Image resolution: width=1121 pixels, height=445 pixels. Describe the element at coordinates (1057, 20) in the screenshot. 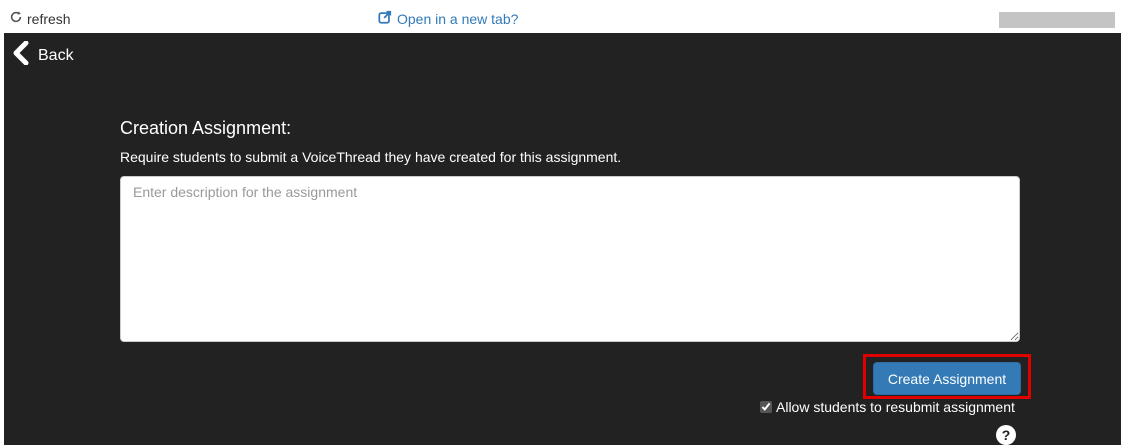

I see `user-placeholder` at that location.